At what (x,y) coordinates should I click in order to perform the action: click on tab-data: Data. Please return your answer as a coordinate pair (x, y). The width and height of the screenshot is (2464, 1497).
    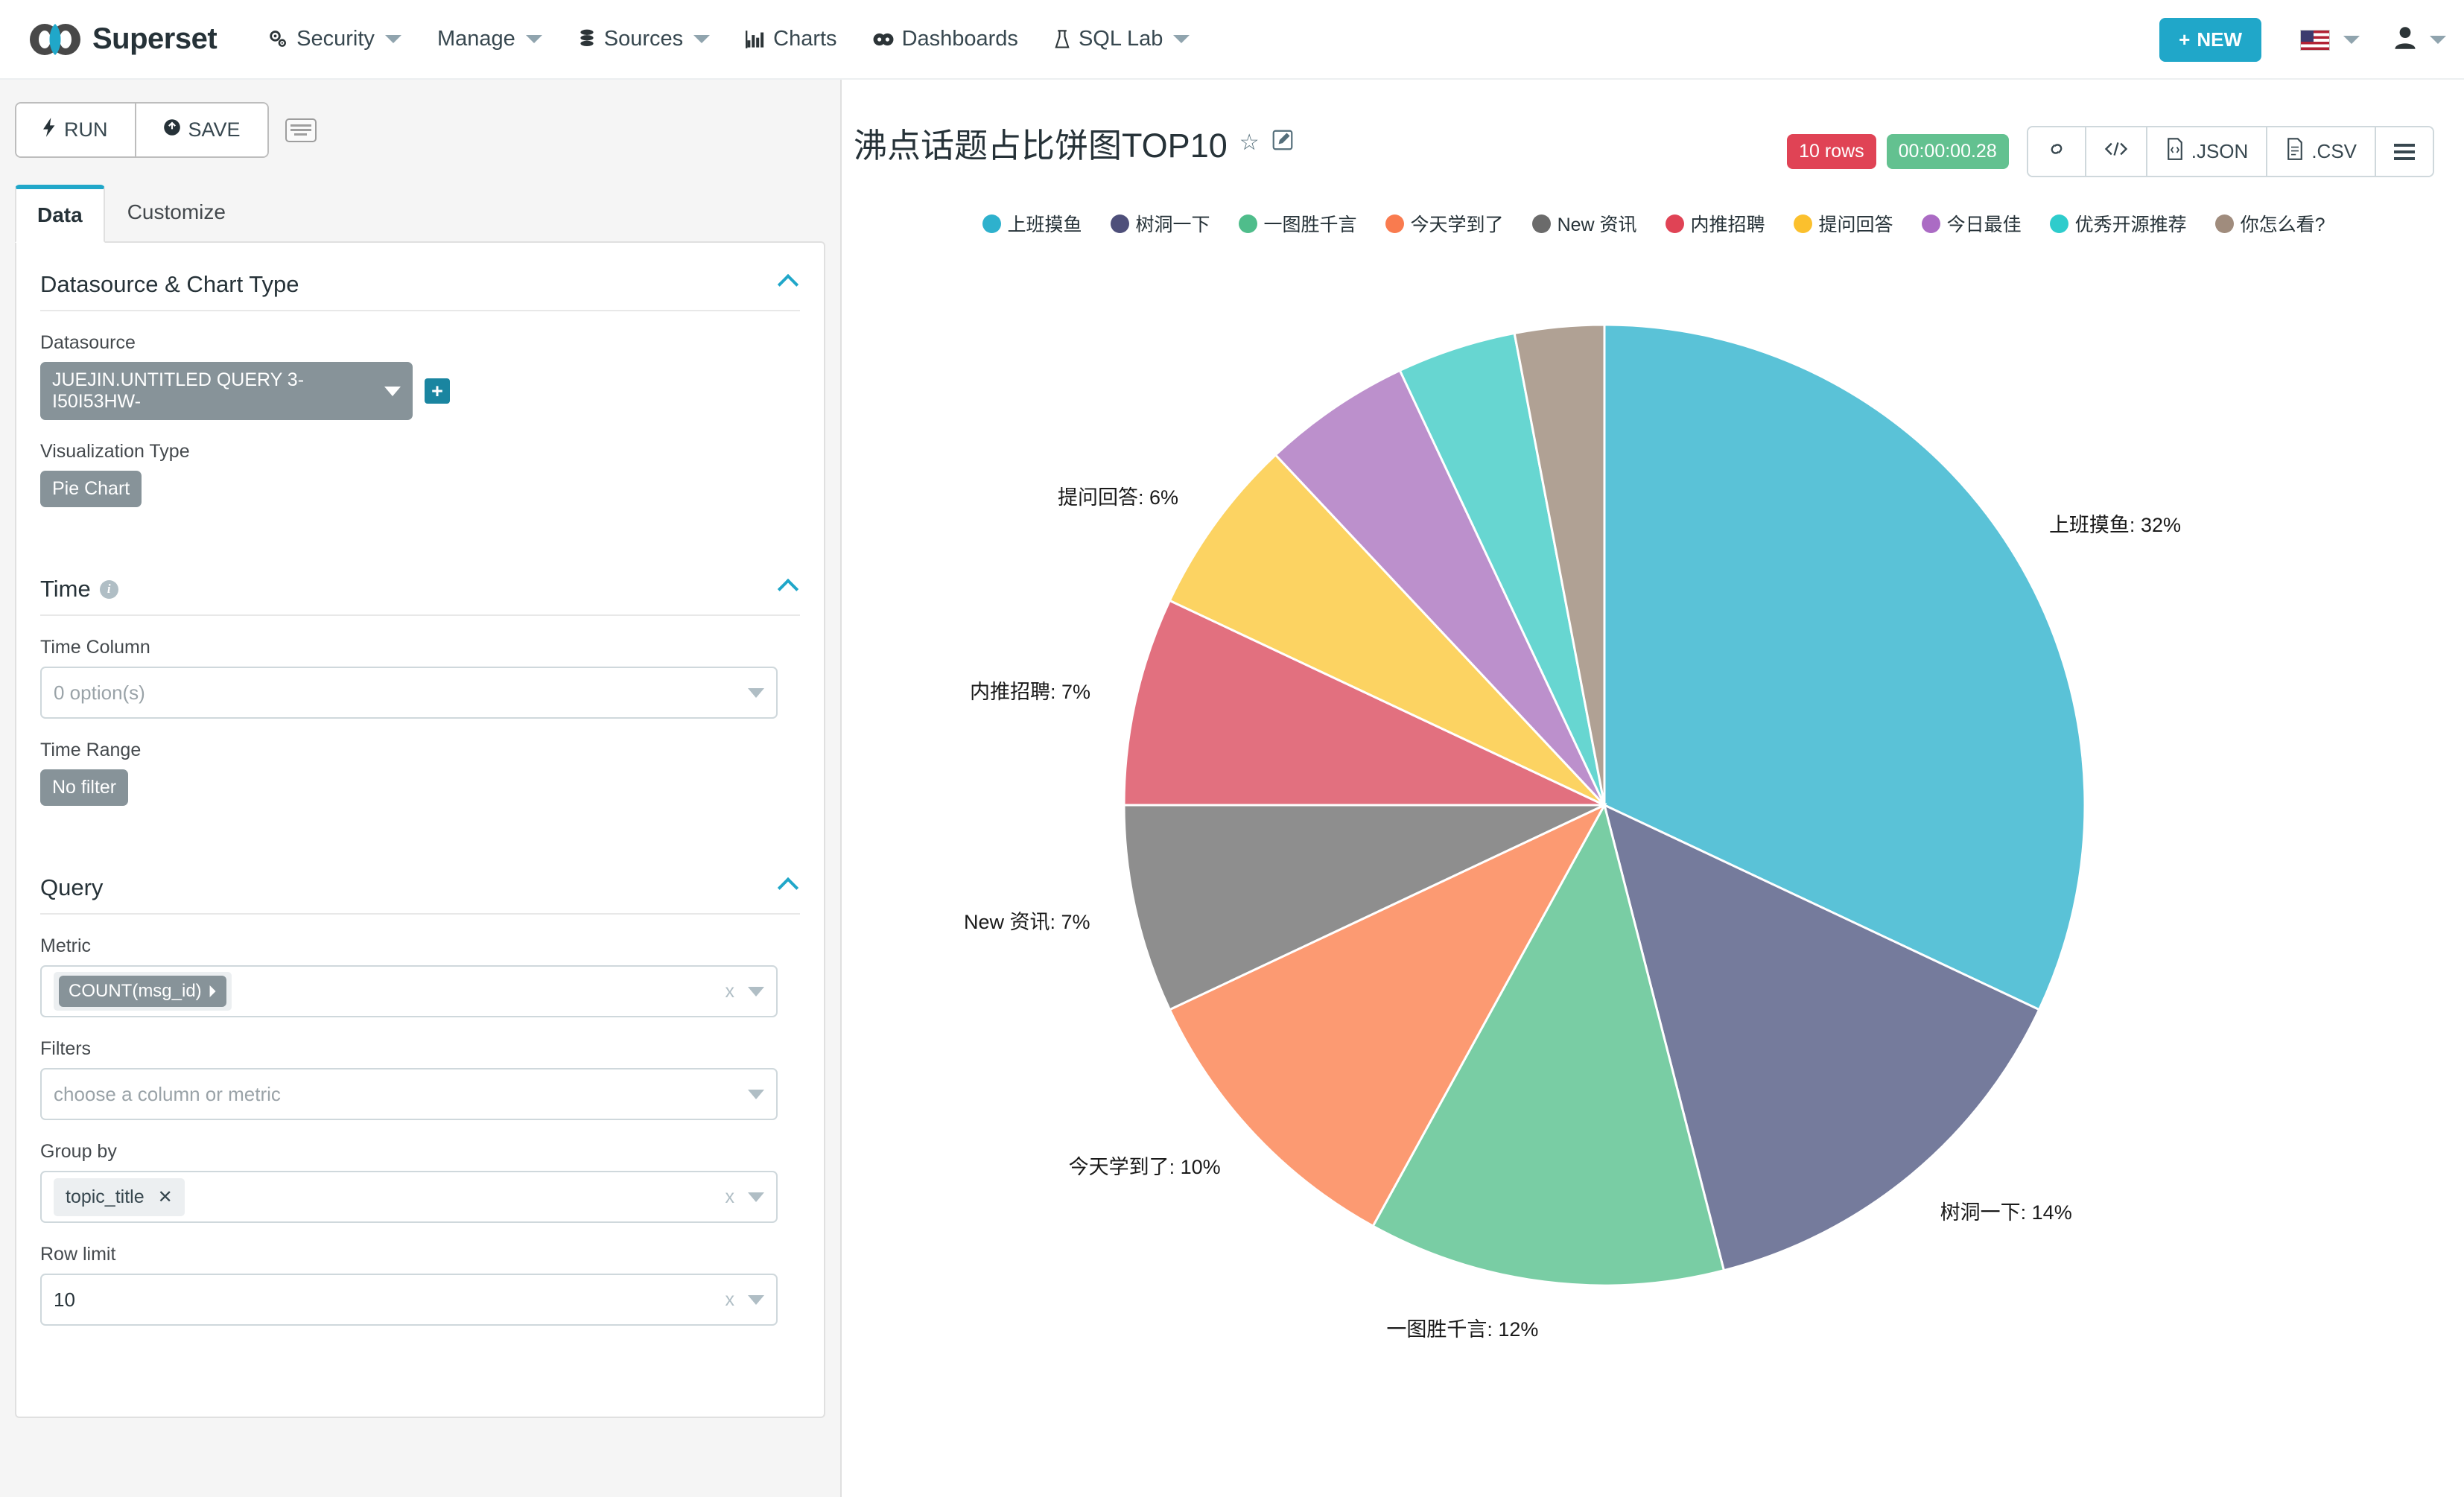
    Looking at the image, I should click on (60, 214).